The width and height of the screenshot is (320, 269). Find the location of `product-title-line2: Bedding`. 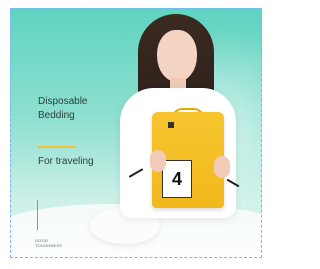

product-title-line2: Bedding is located at coordinates (56, 115).